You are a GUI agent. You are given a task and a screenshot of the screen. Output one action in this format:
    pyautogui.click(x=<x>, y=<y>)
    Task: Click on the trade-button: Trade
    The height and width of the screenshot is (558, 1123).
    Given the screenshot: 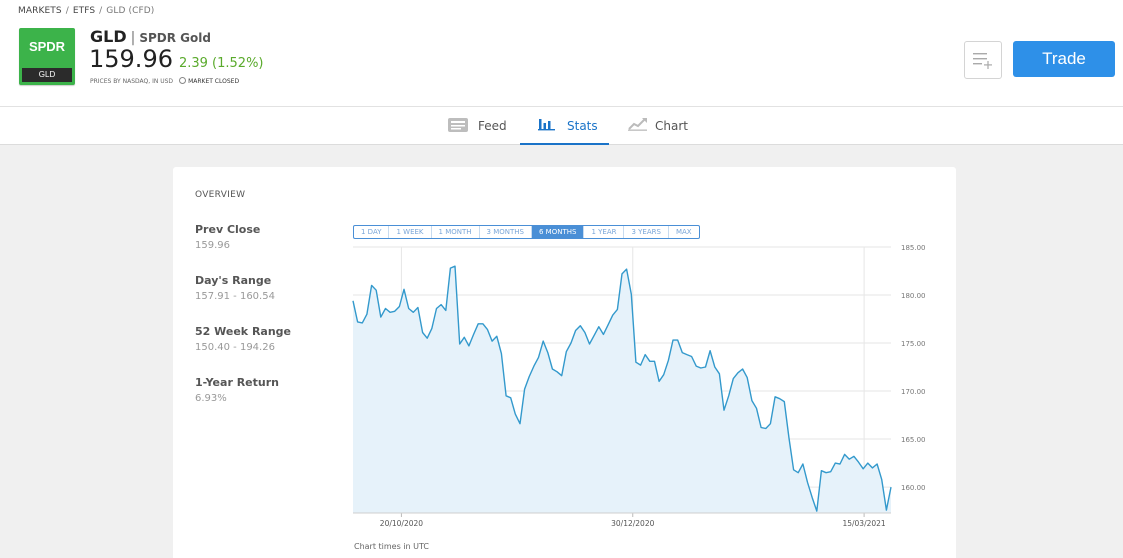 What is the action you would take?
    pyautogui.click(x=1064, y=59)
    